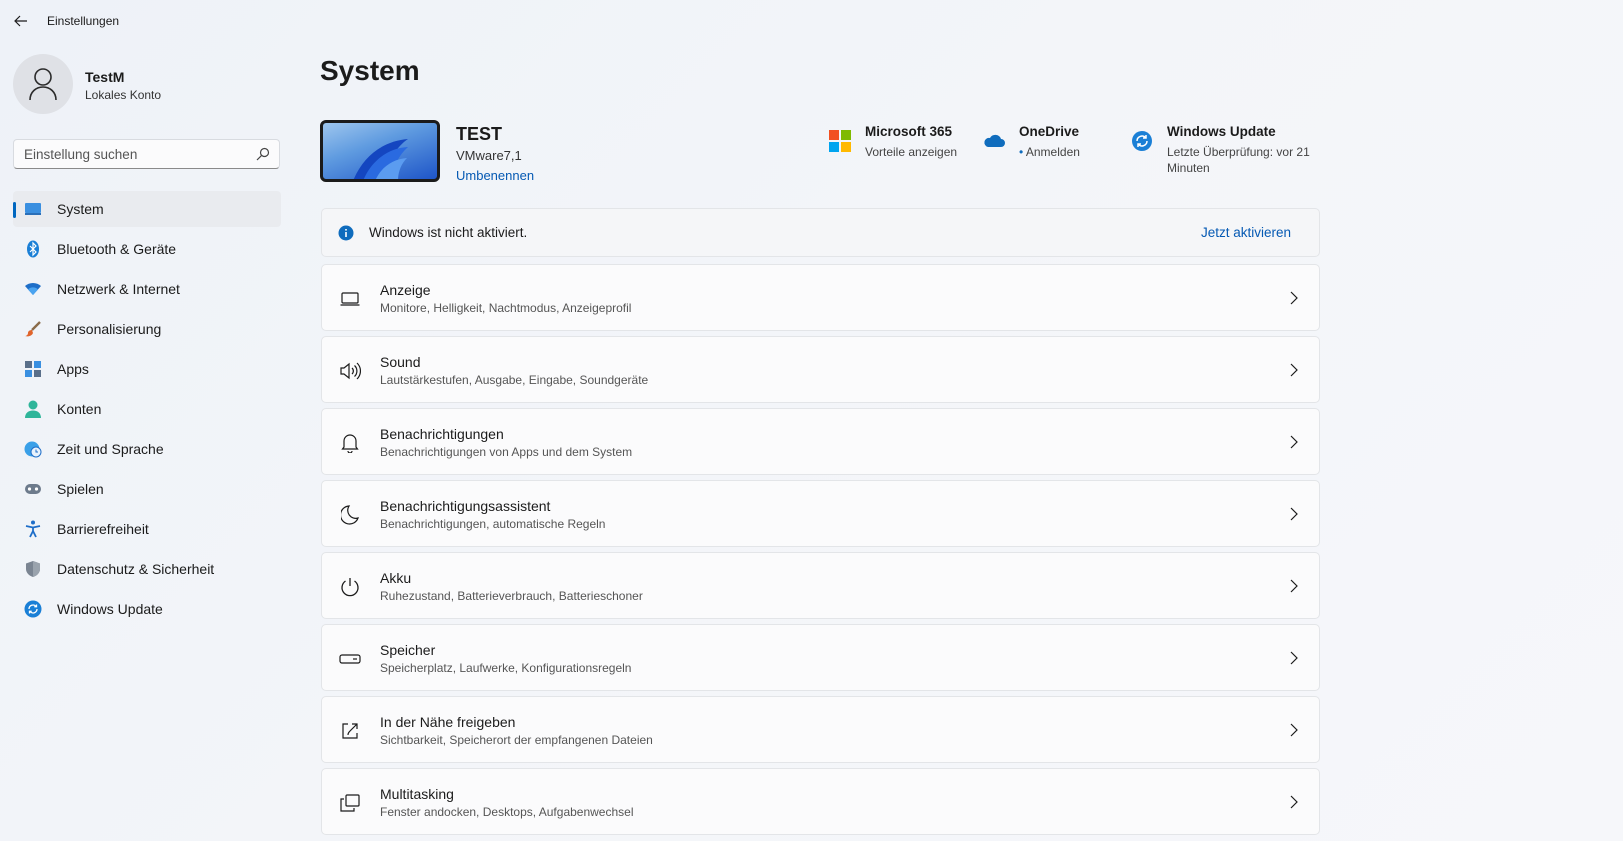 Image resolution: width=1623 pixels, height=841 pixels. I want to click on sidebar-item-accessibility: Barrierefreiheit, so click(147, 529).